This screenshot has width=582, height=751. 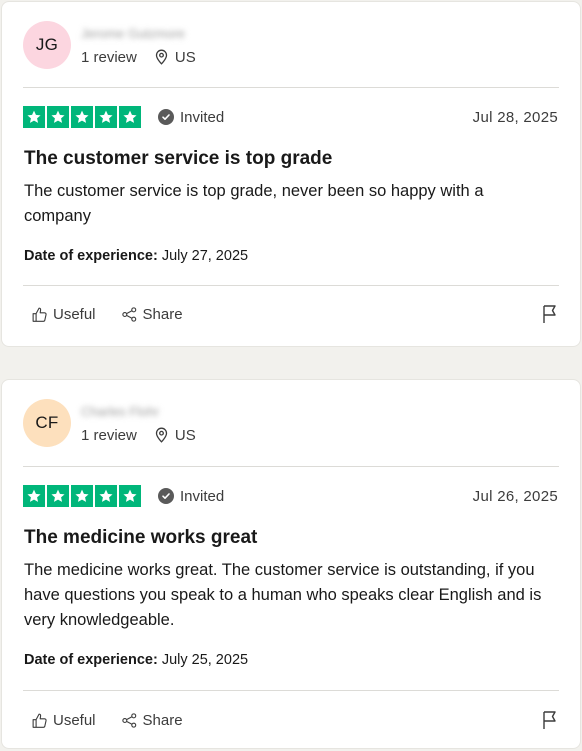 What do you see at coordinates (138, 45) in the screenshot?
I see `reviewer-meta: Jerome Gutzmore 1 review US` at bounding box center [138, 45].